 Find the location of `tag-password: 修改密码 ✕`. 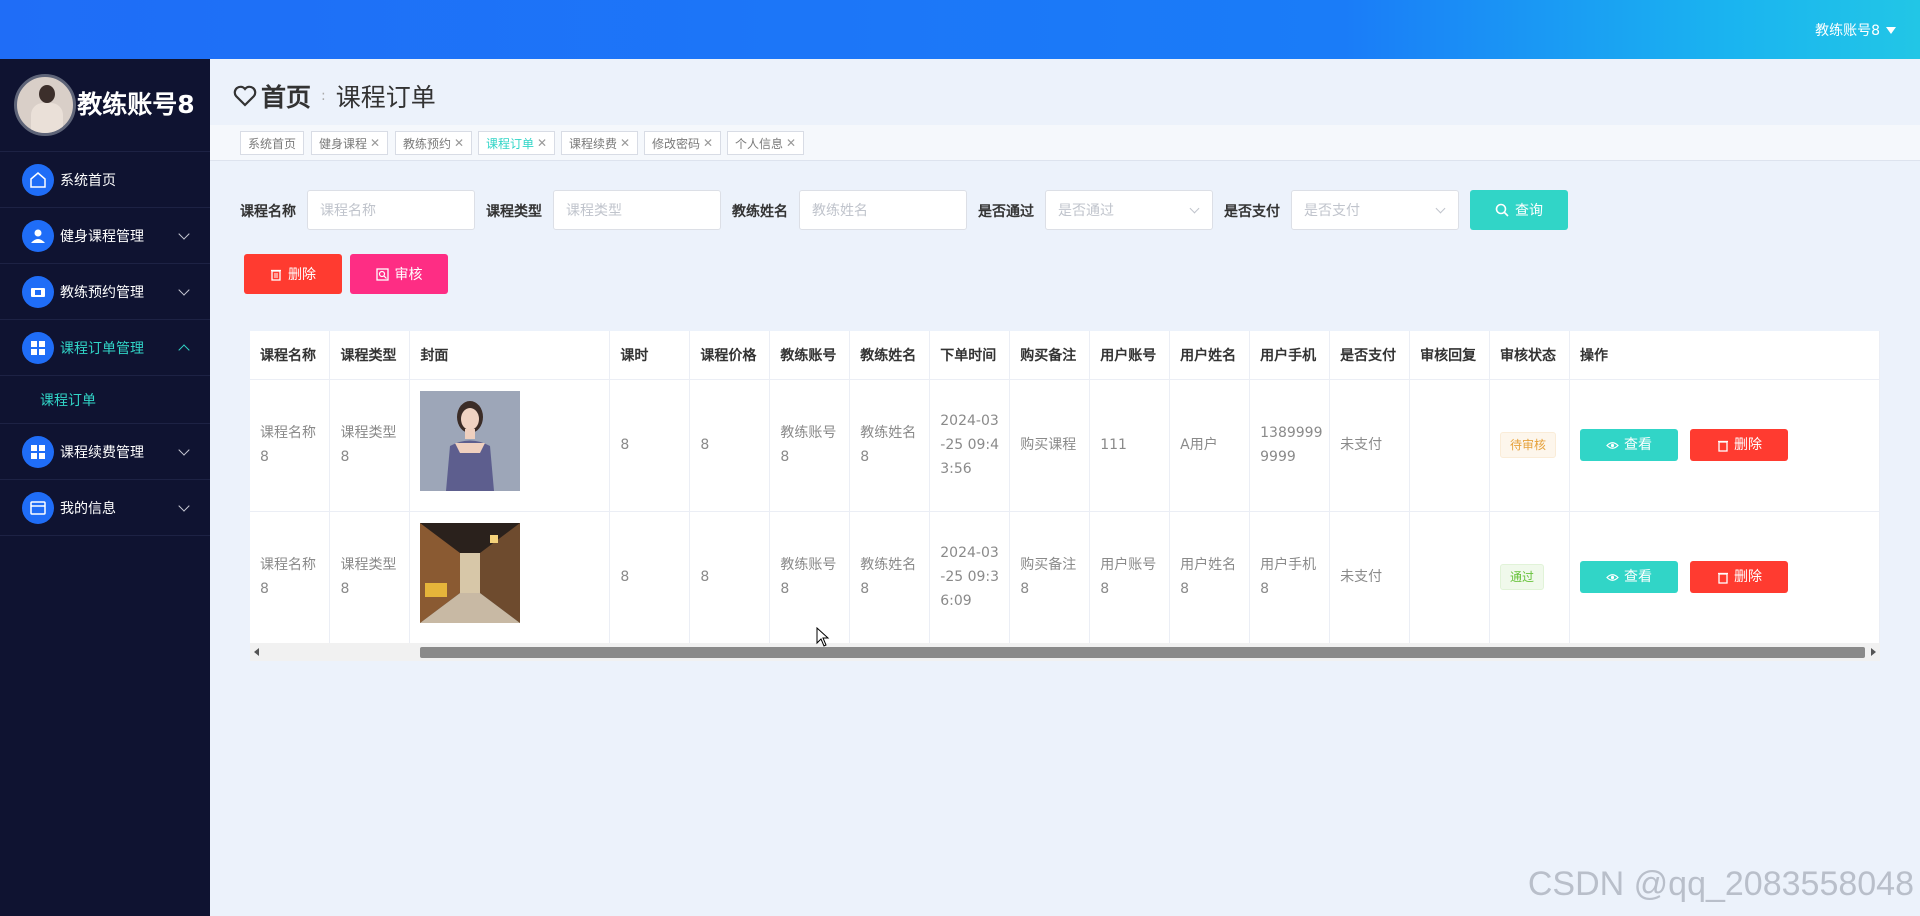

tag-password: 修改密码 ✕ is located at coordinates (683, 143).